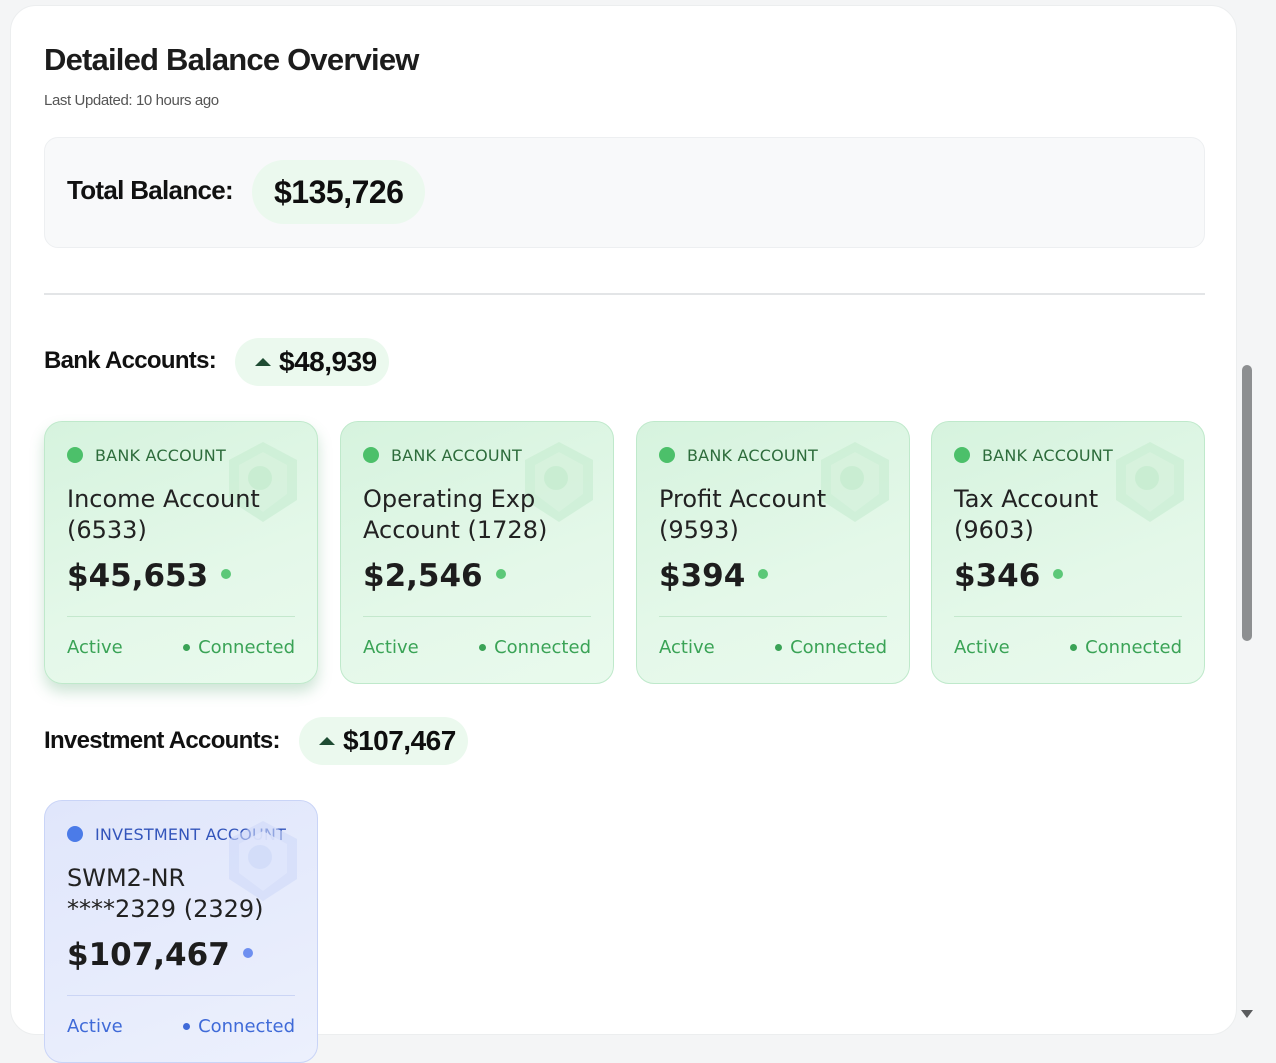 This screenshot has width=1276, height=1063. Describe the element at coordinates (131, 100) in the screenshot. I see `last-updated-text: Last Updated: 10 hours ago` at that location.